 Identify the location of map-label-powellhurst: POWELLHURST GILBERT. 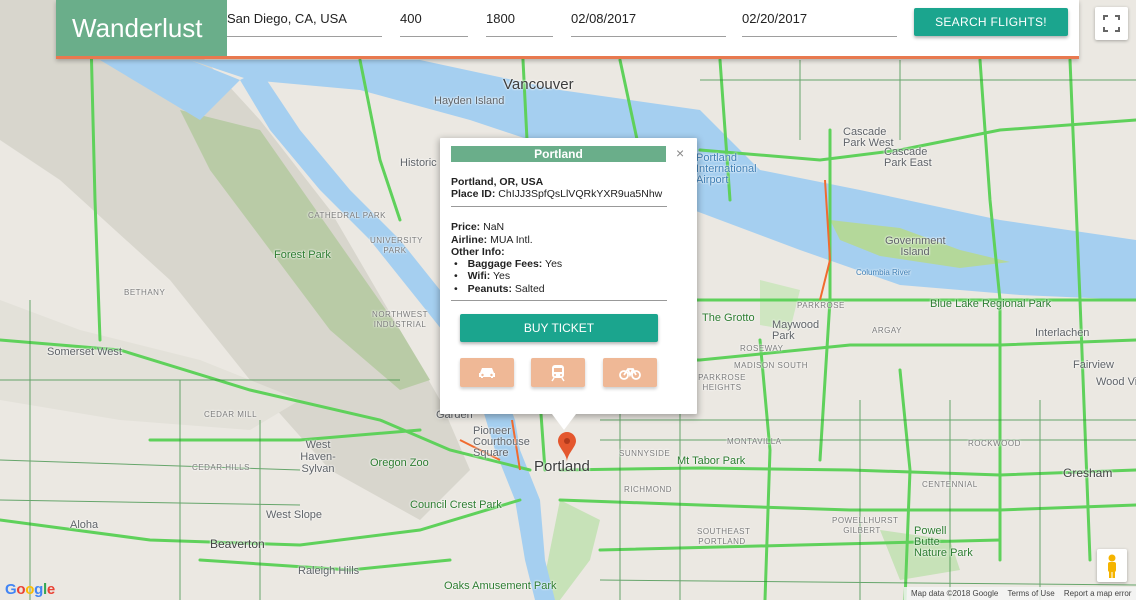
(865, 525).